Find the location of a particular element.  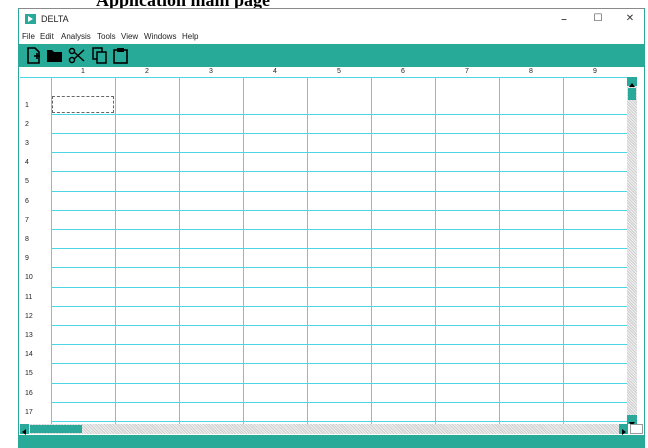

menu-tools: Tools is located at coordinates (106, 36).